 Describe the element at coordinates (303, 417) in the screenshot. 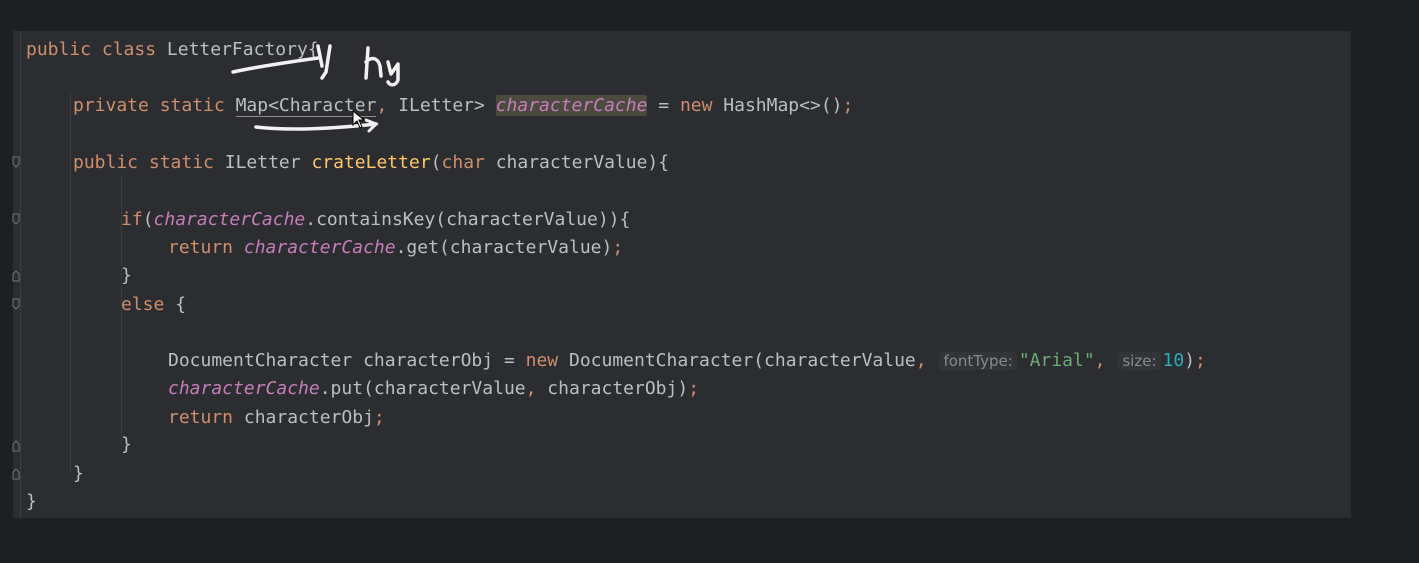

I see `expression: characterObj` at that location.